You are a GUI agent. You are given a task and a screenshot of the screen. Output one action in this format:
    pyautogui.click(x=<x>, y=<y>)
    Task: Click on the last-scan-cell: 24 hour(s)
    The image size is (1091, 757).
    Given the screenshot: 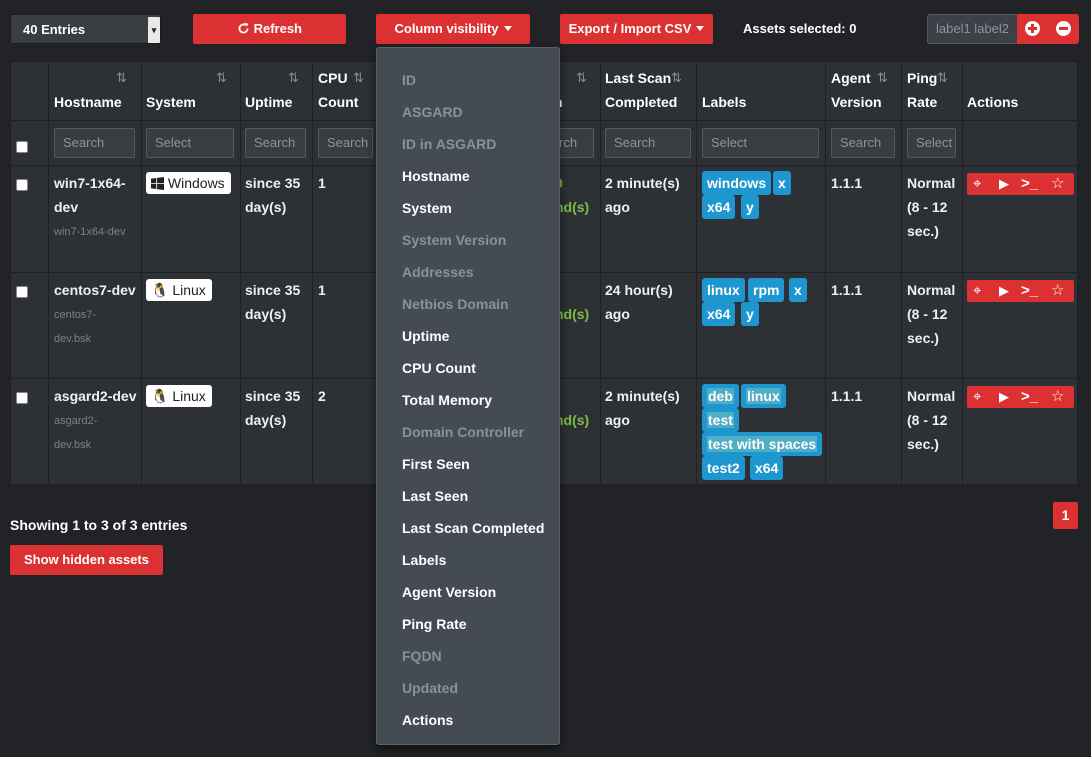 What is the action you would take?
    pyautogui.click(x=639, y=290)
    